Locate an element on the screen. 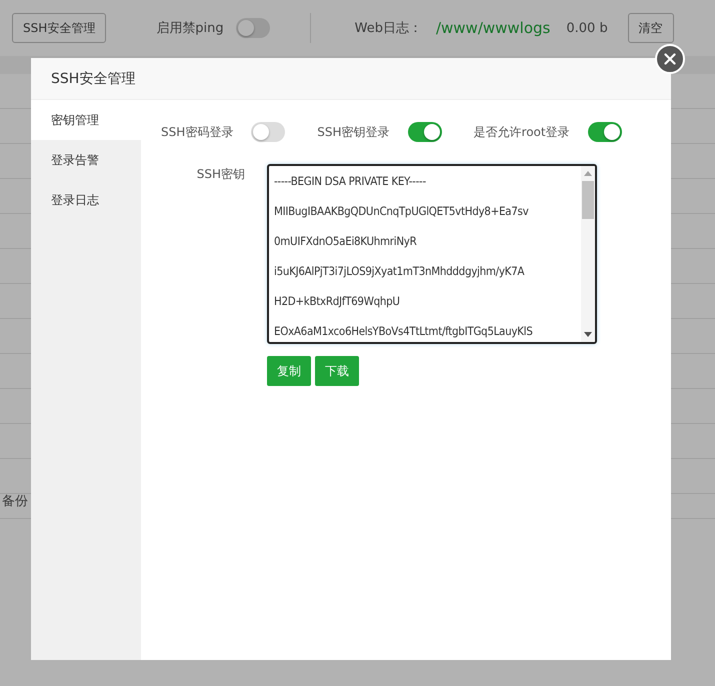  row-text: 备份 is located at coordinates (15, 501).